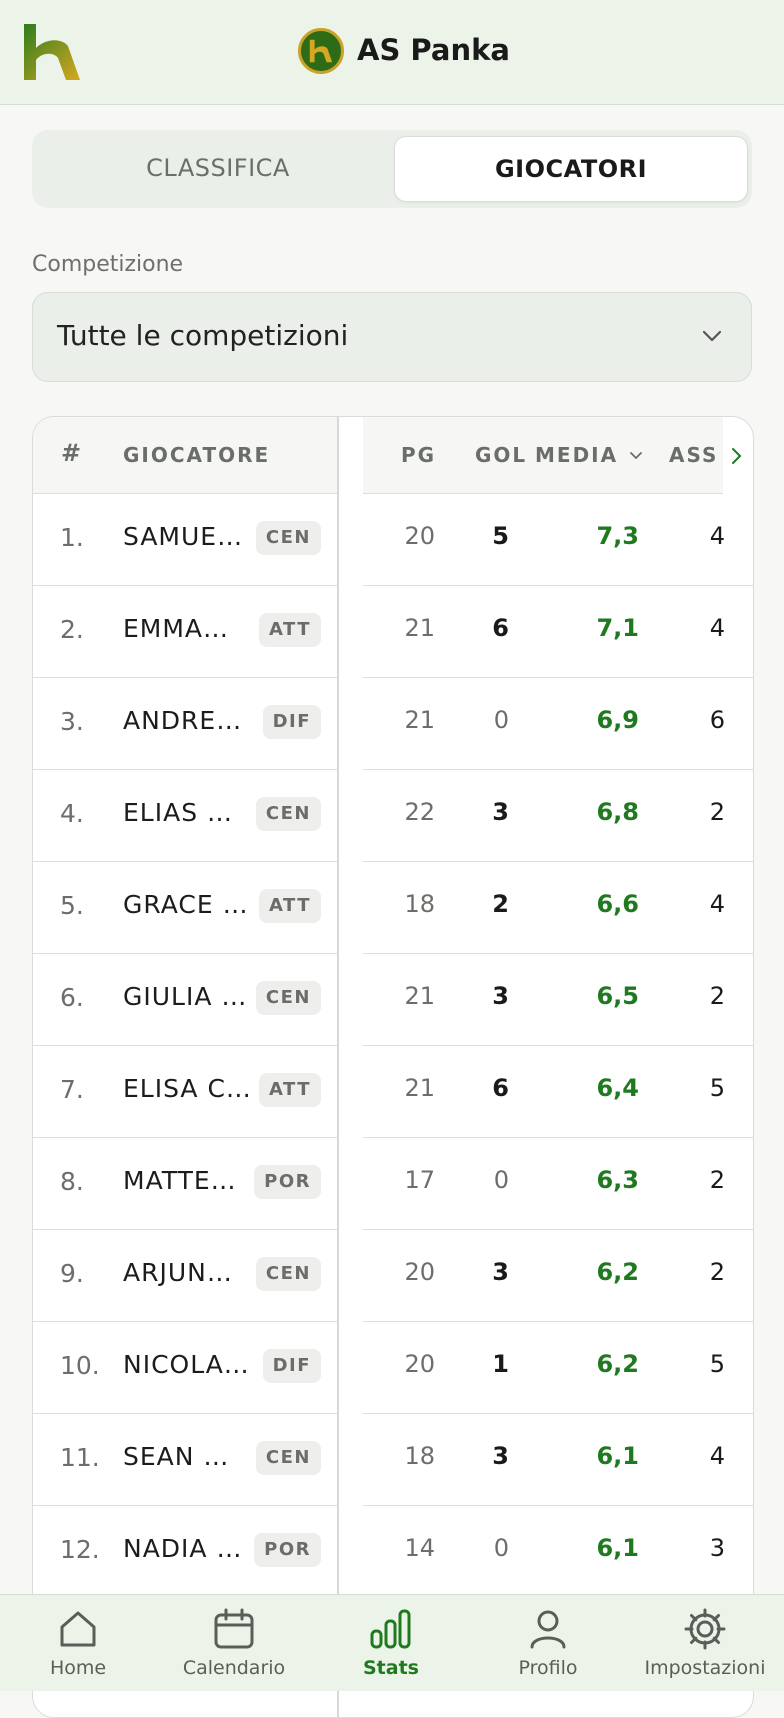 This screenshot has height=1718, width=784. I want to click on header-media: MEDIA, so click(589, 455).